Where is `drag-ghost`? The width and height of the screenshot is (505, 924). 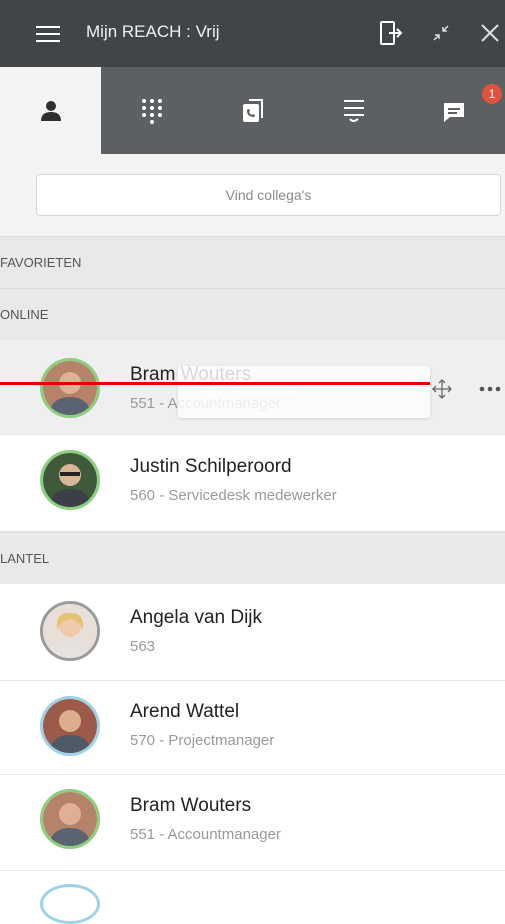
drag-ghost is located at coordinates (304, 392).